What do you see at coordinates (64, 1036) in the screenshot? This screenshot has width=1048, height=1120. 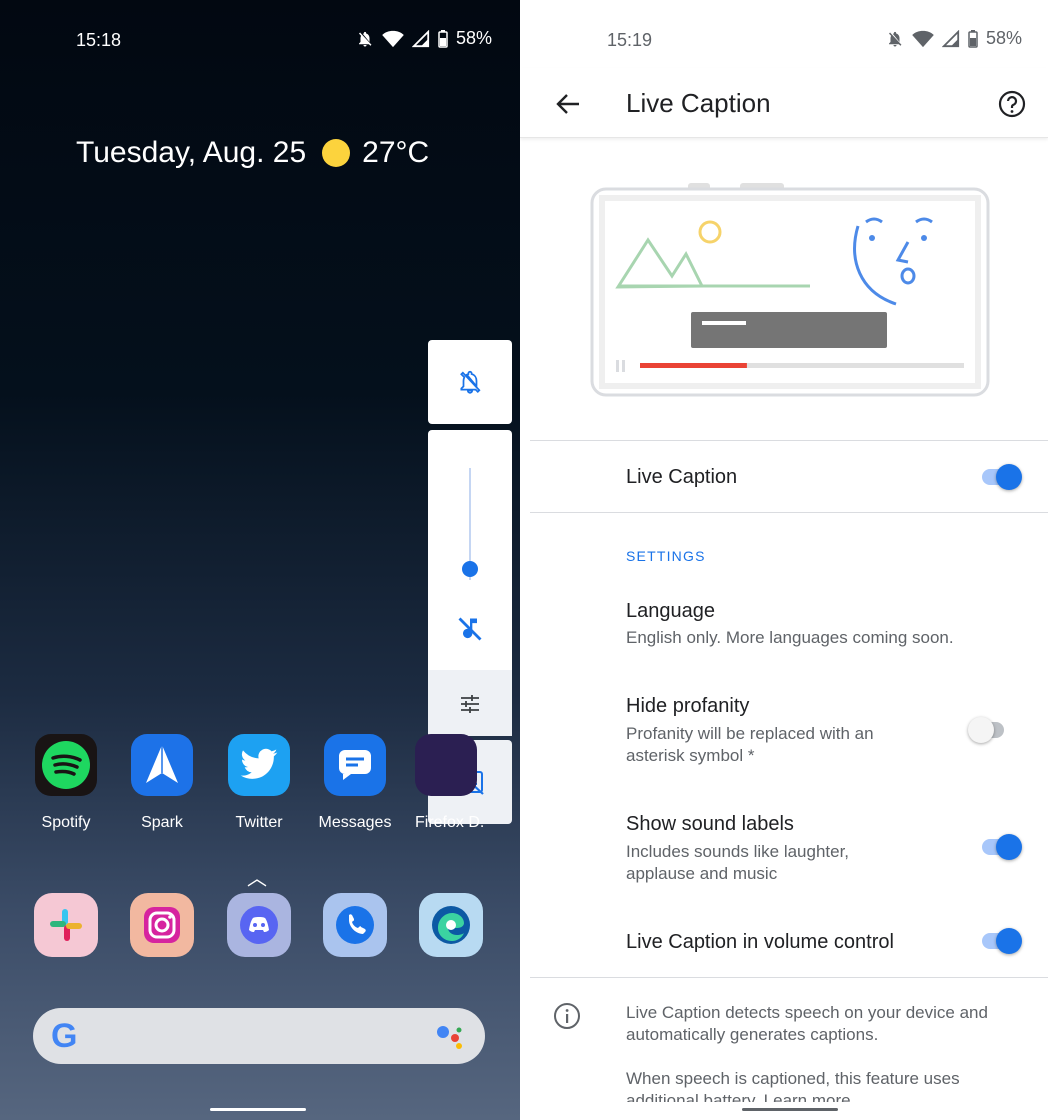 I see `google-g-icon: G` at bounding box center [64, 1036].